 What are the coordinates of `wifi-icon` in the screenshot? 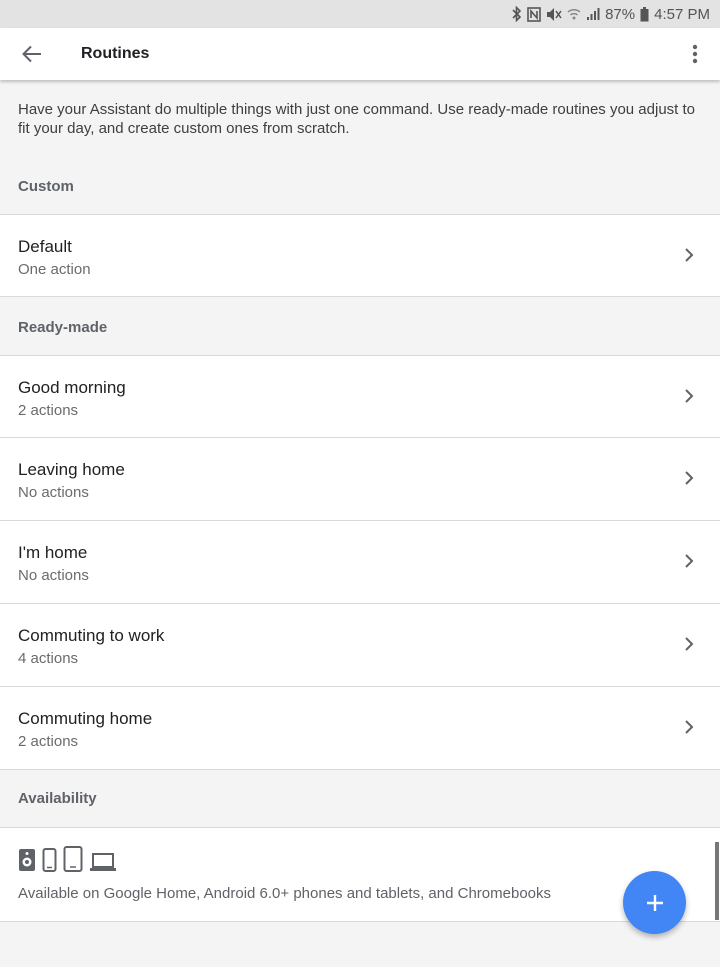 It's located at (574, 14).